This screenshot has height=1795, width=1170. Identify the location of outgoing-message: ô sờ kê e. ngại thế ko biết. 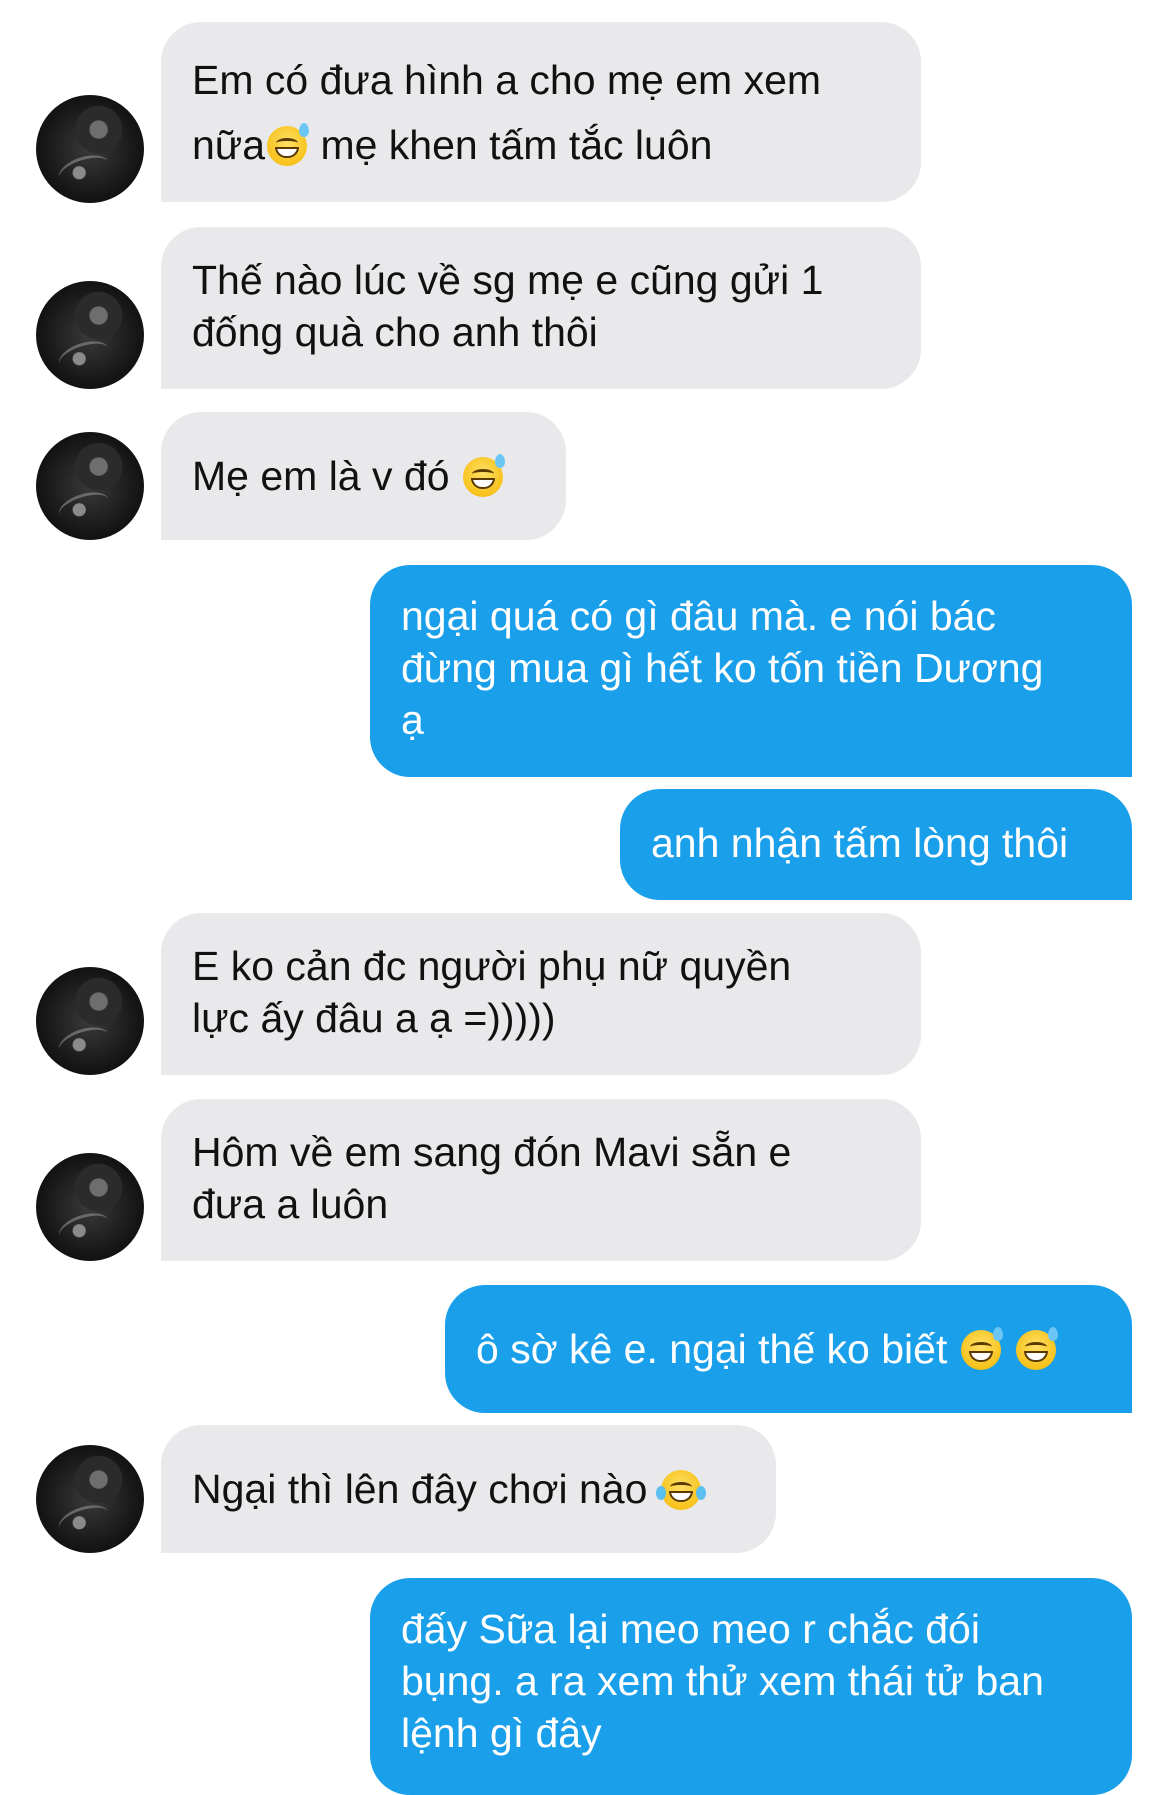
(788, 1349).